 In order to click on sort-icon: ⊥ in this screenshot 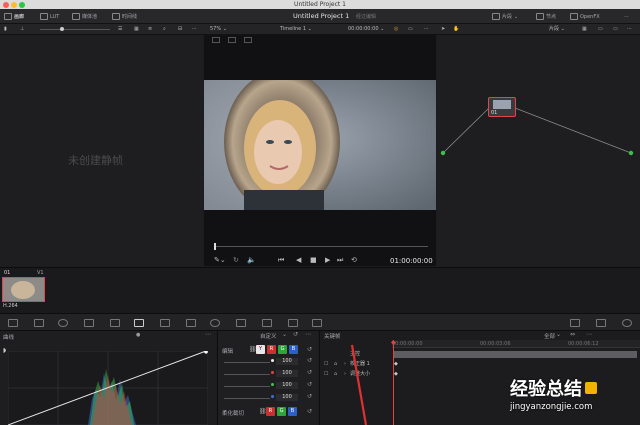, I will do `click(22, 29)`.